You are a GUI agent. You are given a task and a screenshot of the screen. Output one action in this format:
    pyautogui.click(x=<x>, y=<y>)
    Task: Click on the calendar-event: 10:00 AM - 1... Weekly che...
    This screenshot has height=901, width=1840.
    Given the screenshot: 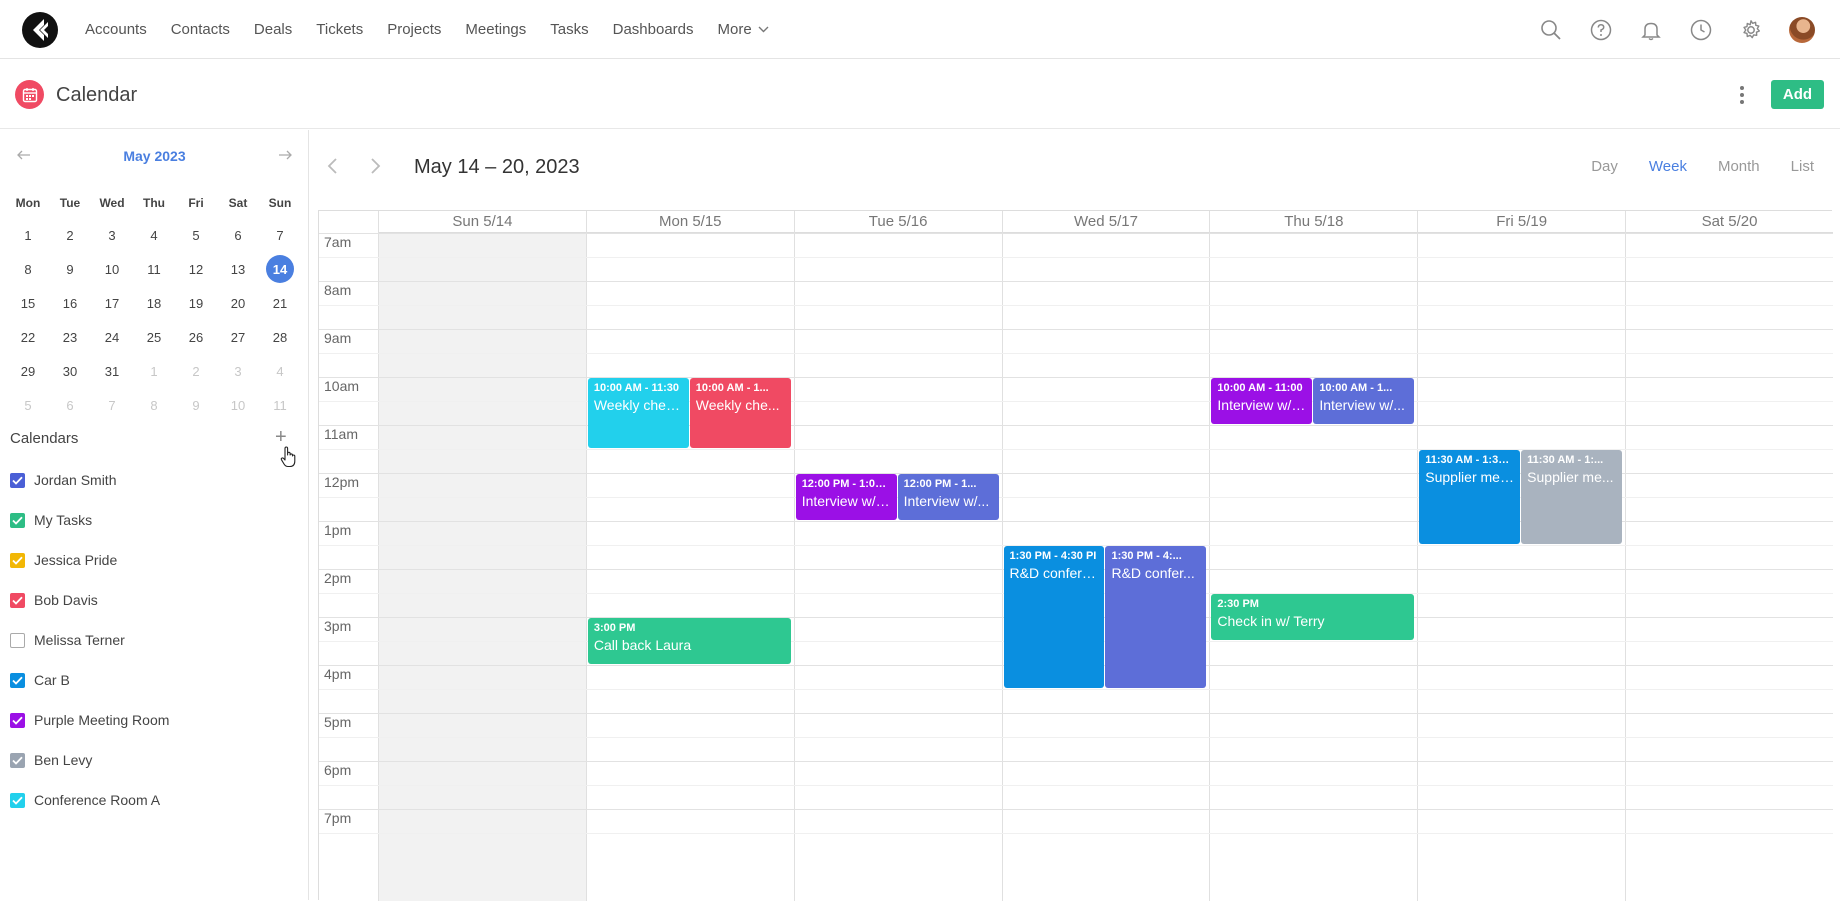 What is the action you would take?
    pyautogui.click(x=740, y=413)
    